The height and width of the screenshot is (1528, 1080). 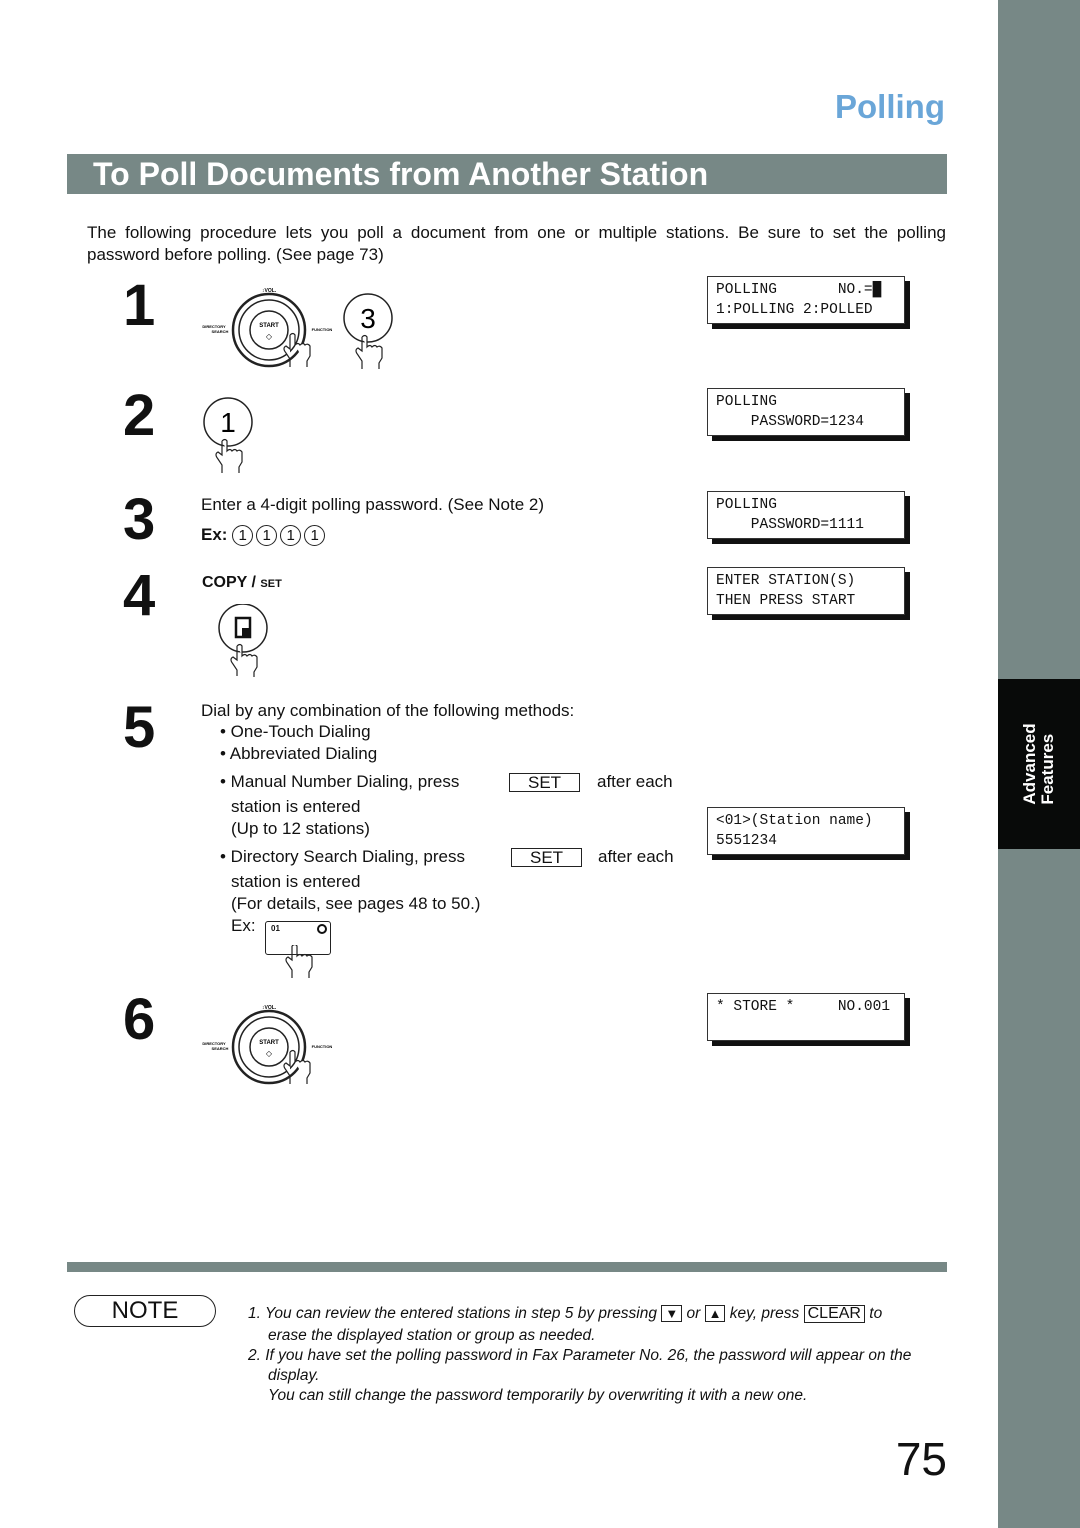 What do you see at coordinates (139, 519) in the screenshot?
I see `step-number: 3` at bounding box center [139, 519].